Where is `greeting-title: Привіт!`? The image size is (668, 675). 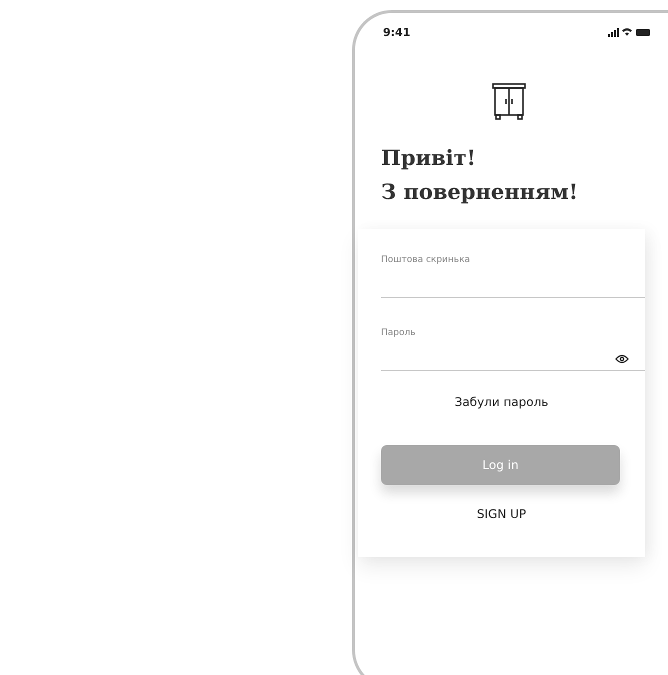
greeting-title: Привіт! is located at coordinates (428, 158).